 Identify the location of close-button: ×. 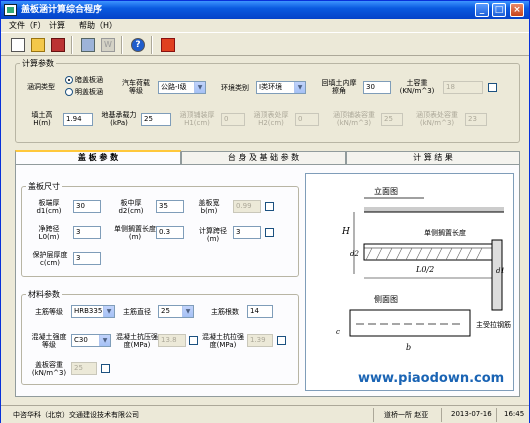
(517, 10).